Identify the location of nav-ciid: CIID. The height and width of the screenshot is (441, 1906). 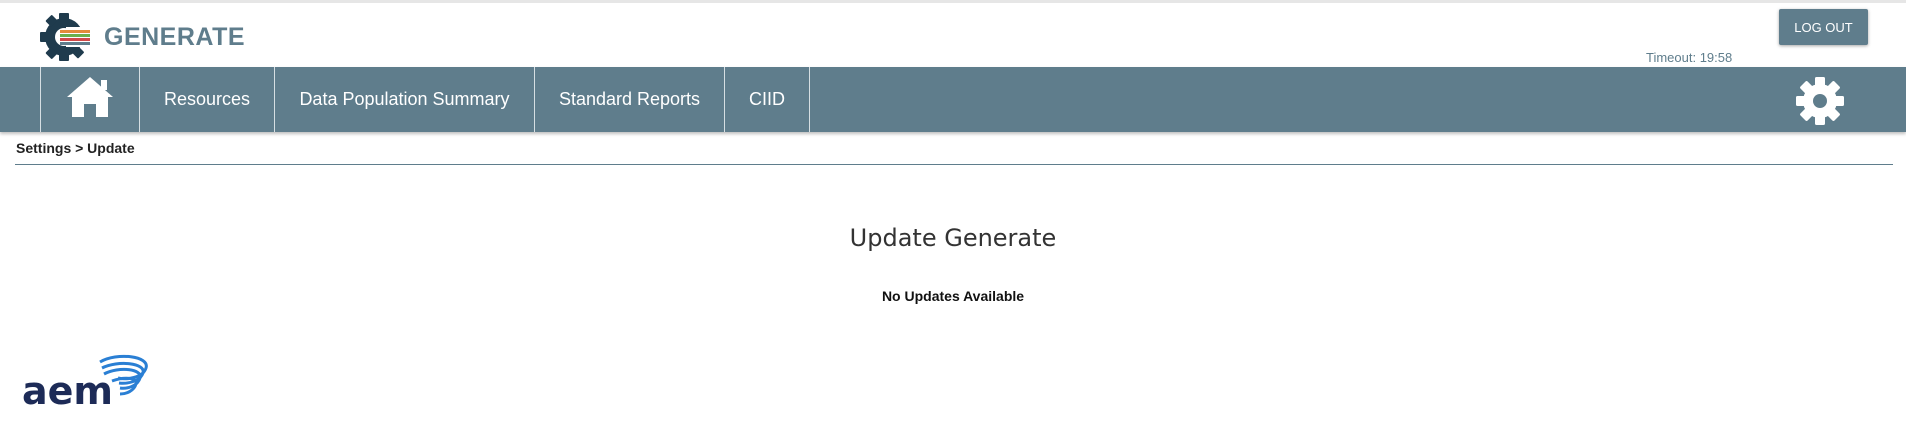
(767, 99).